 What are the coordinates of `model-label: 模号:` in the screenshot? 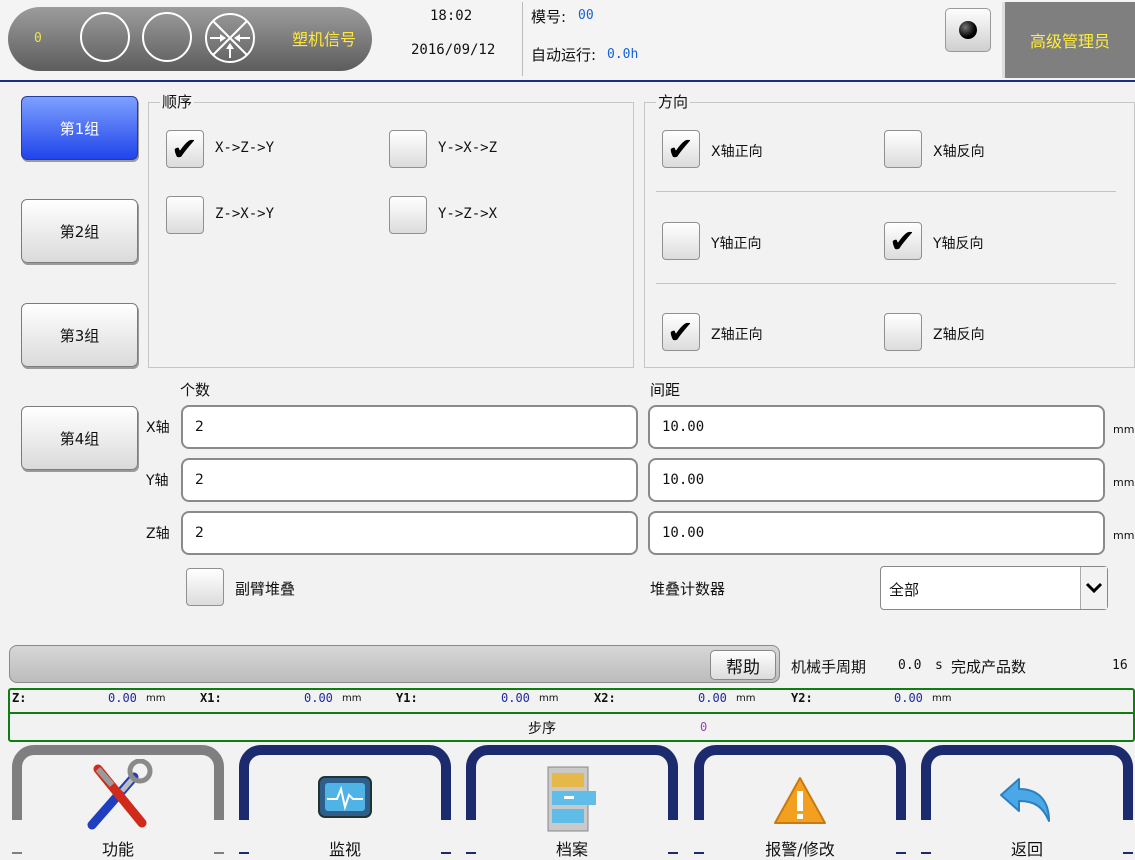 It's located at (549, 17).